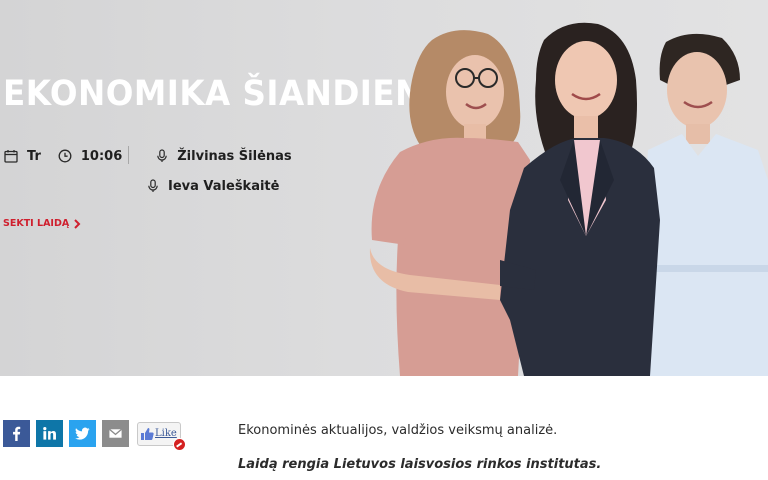 This screenshot has width=768, height=480. I want to click on mail-icon, so click(115, 433).